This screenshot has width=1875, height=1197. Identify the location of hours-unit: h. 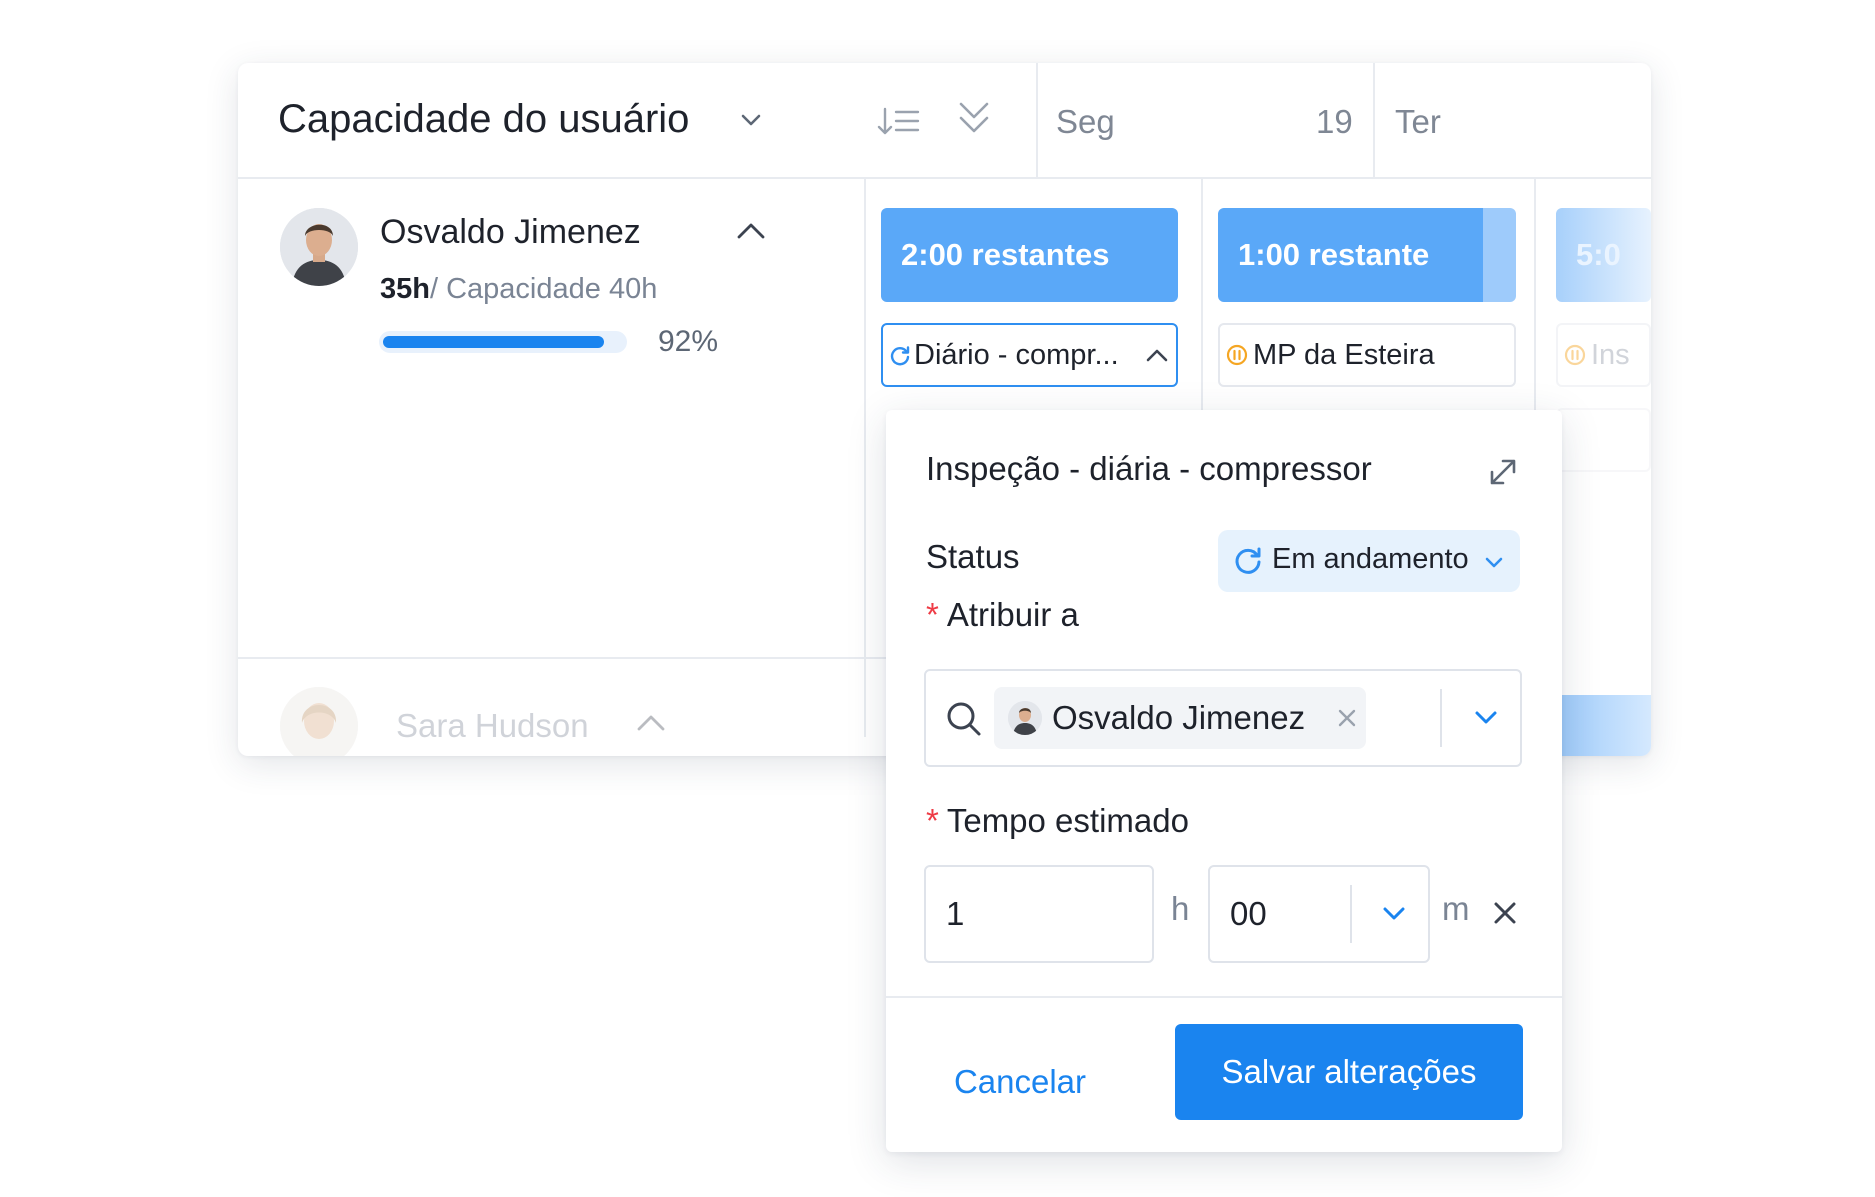
(1180, 908).